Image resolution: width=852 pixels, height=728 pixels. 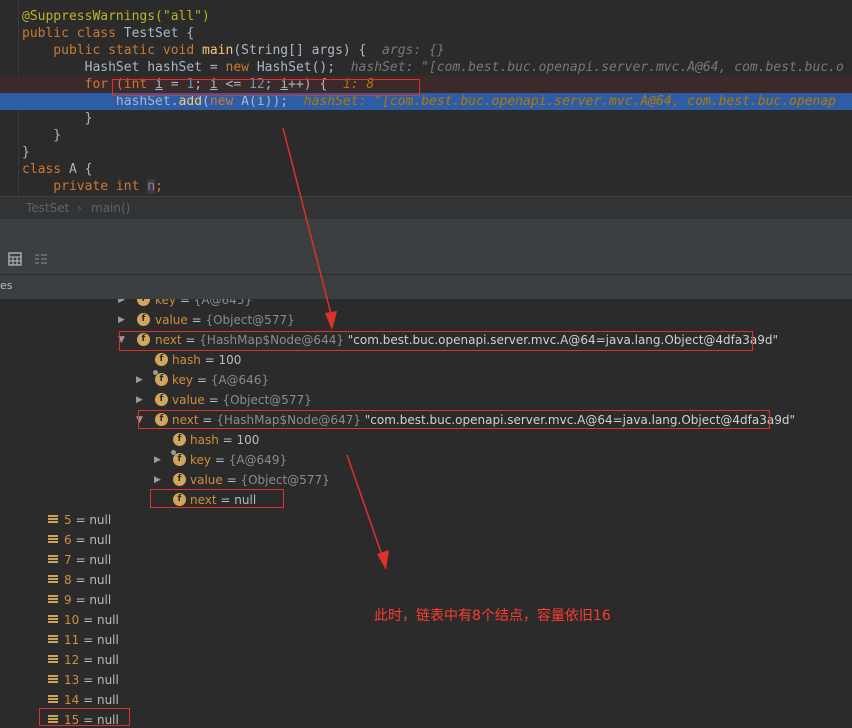 What do you see at coordinates (335, 348) in the screenshot?
I see `annotation-arrows` at bounding box center [335, 348].